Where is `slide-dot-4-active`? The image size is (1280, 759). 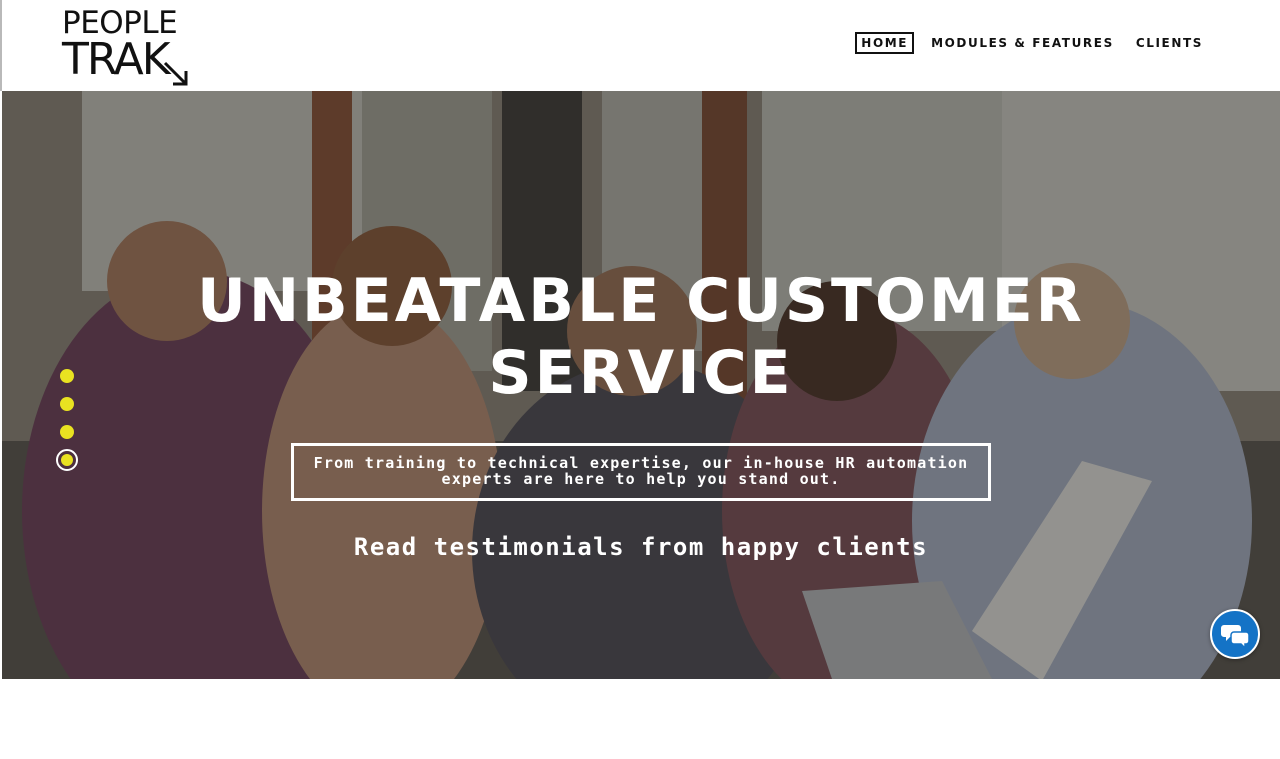
slide-dot-4-active is located at coordinates (67, 460).